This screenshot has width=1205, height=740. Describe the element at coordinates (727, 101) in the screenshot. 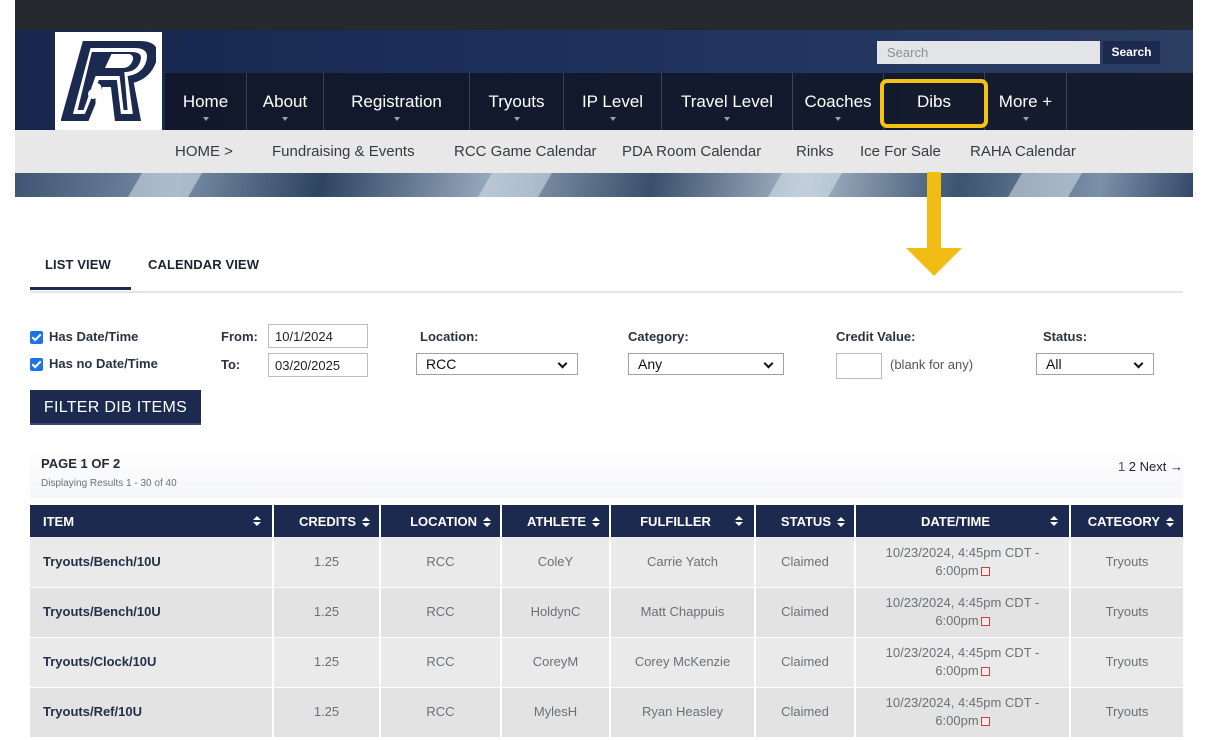

I see `nav-item-travel-level: Travel Level` at that location.